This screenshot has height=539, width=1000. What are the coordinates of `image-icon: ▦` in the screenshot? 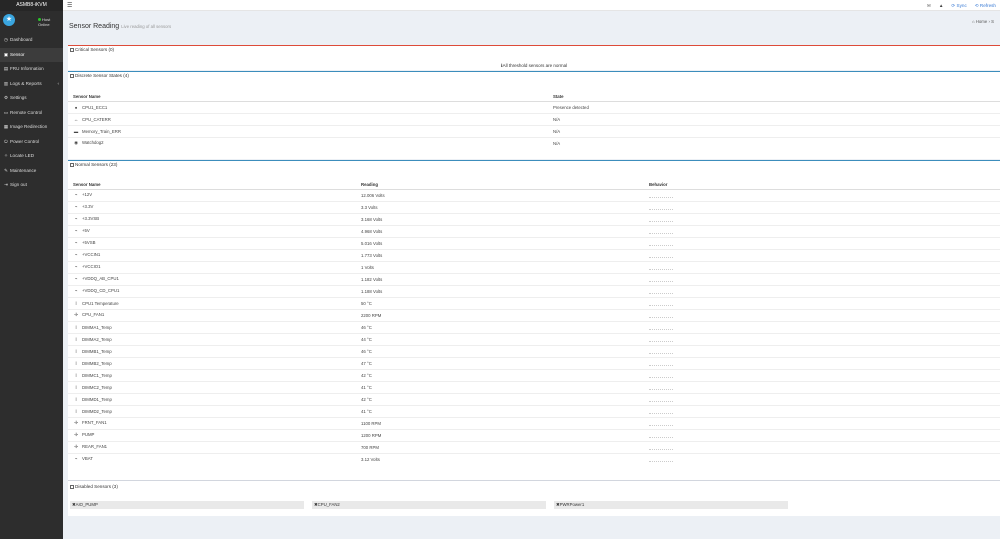 It's located at (6, 126).